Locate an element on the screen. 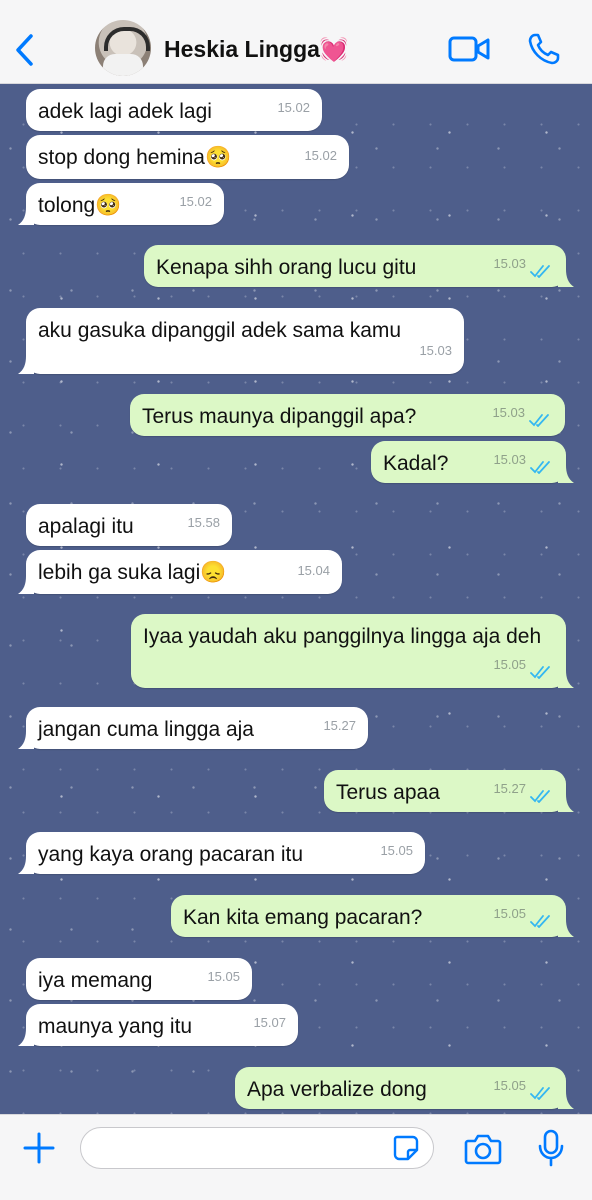 The image size is (592, 1200). message-text: adek lagi adek lagi is located at coordinates (125, 111).